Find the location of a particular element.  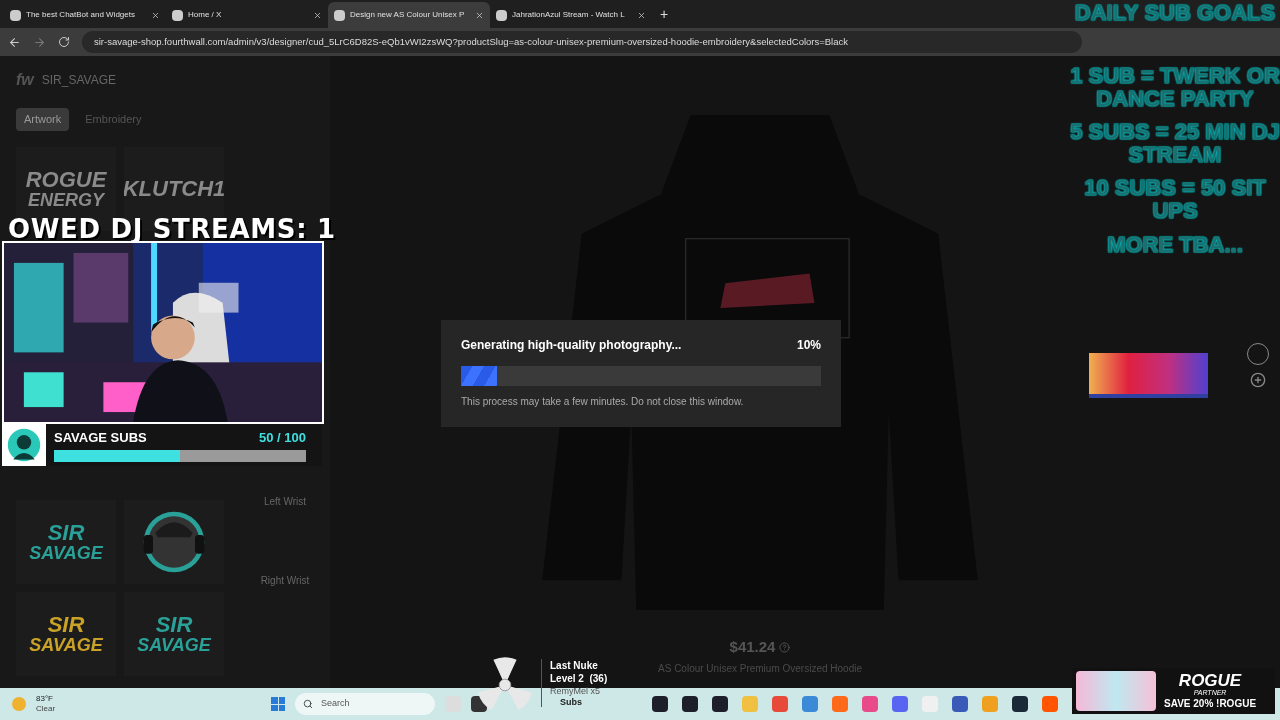

reload-icon is located at coordinates (64, 42).